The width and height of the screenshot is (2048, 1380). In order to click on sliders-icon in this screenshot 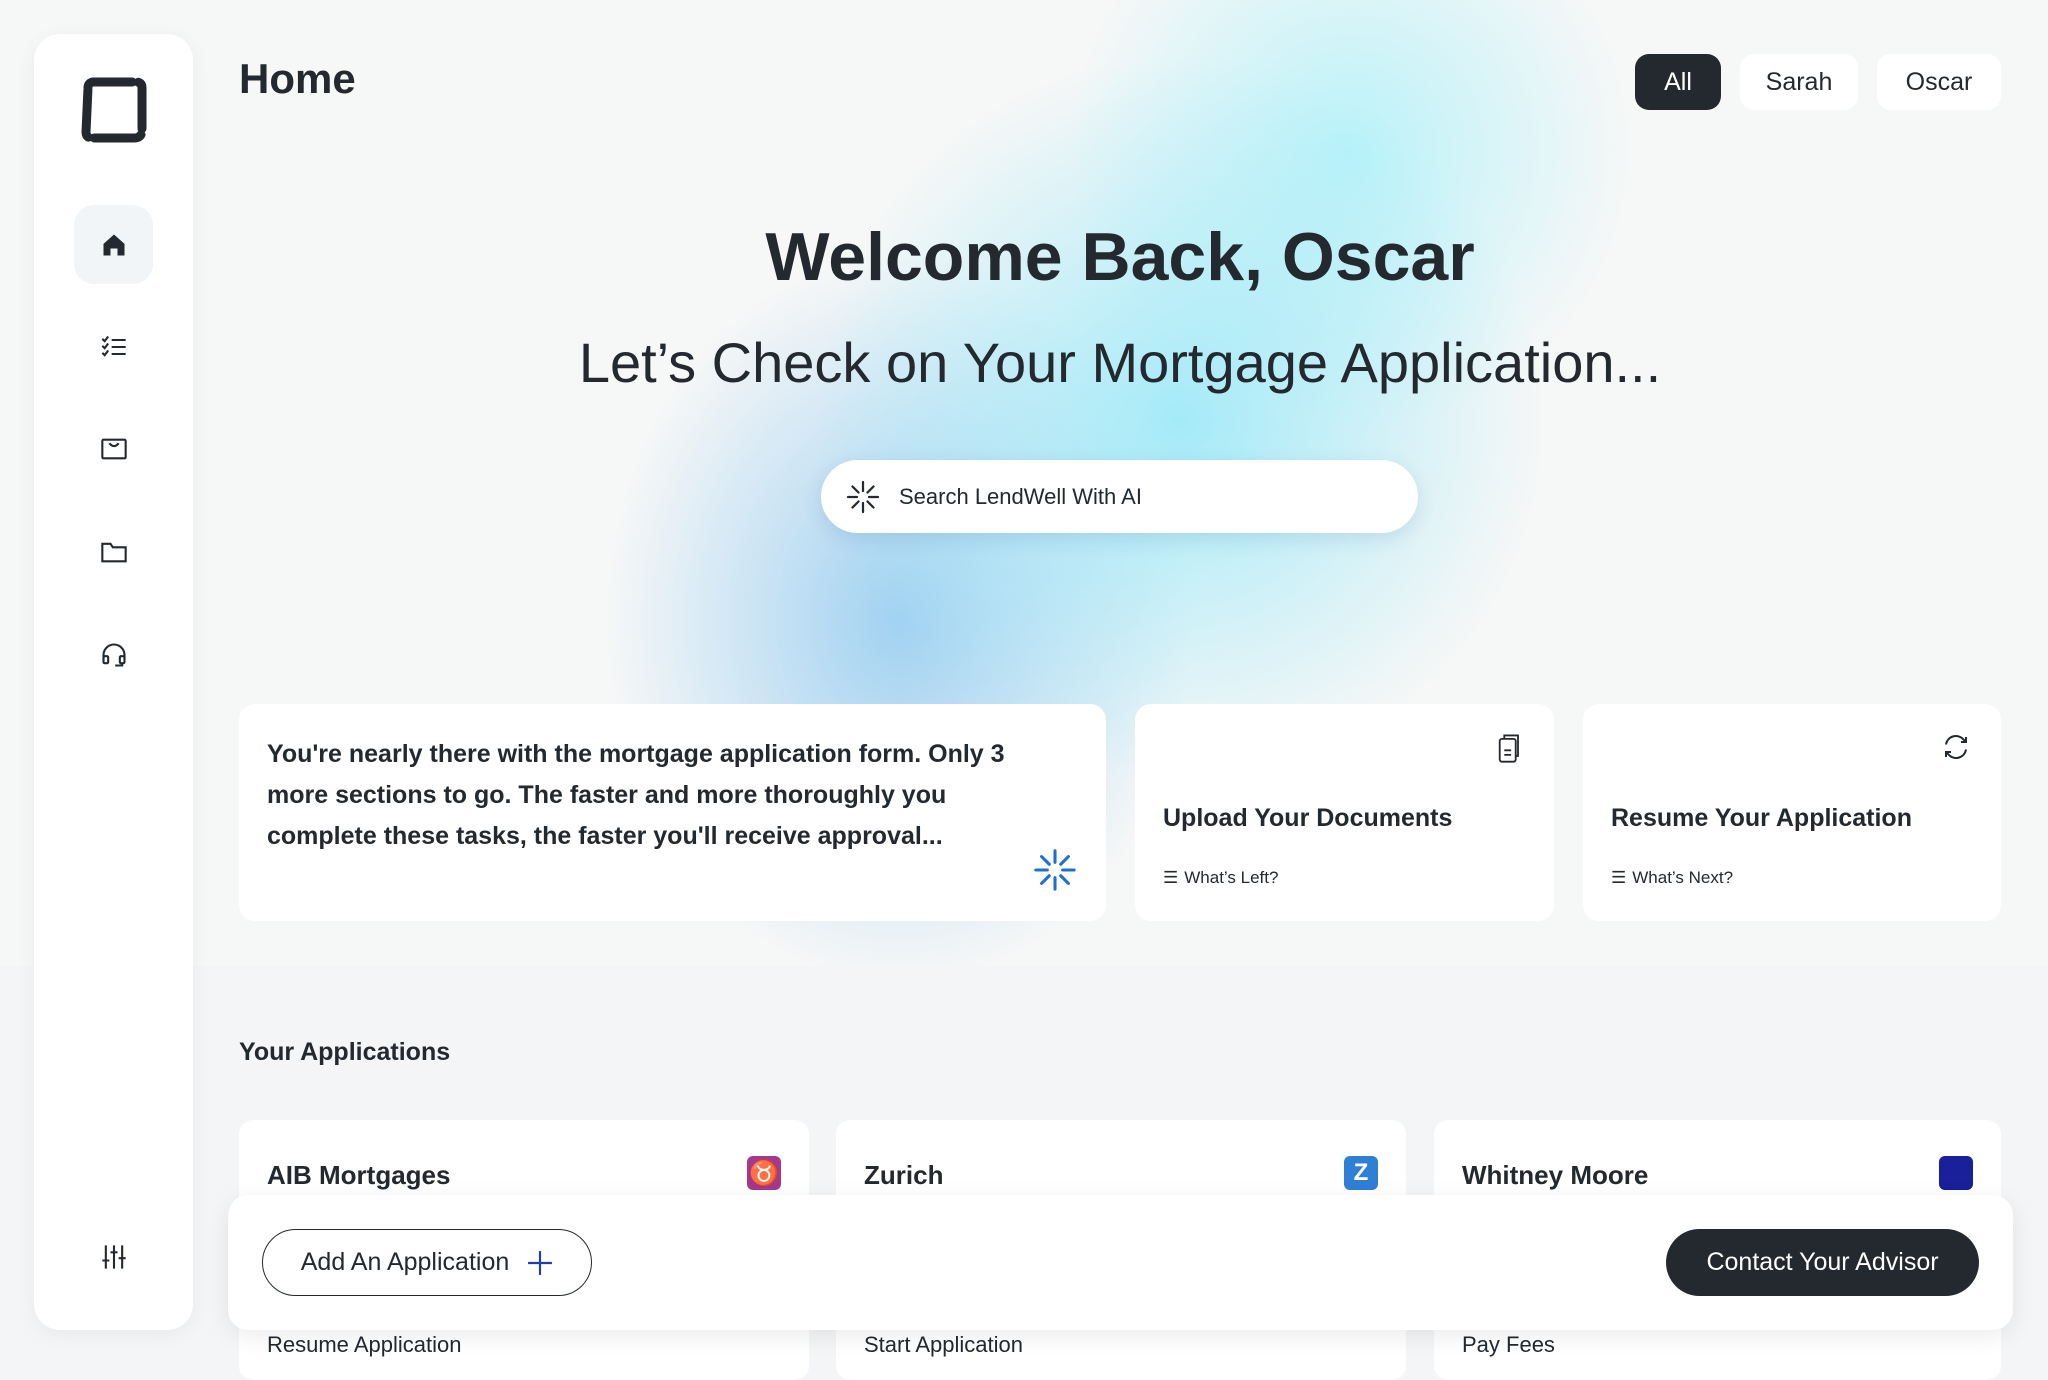, I will do `click(113, 1256)`.